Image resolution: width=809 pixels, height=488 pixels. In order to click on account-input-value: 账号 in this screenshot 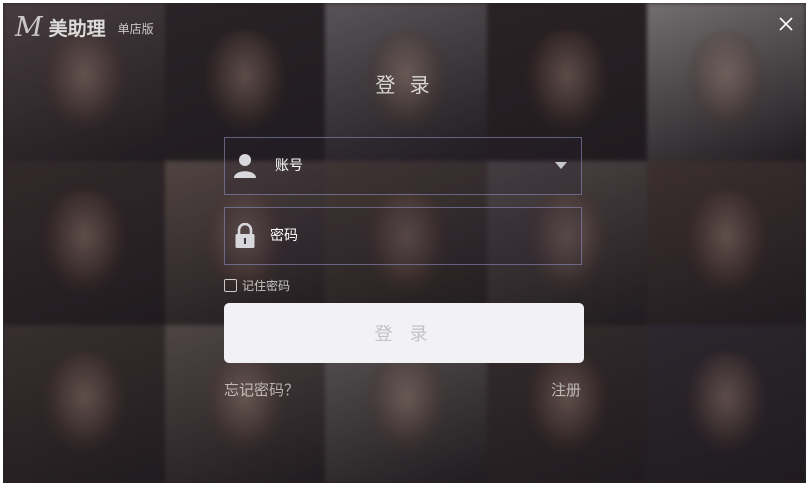, I will do `click(289, 166)`.